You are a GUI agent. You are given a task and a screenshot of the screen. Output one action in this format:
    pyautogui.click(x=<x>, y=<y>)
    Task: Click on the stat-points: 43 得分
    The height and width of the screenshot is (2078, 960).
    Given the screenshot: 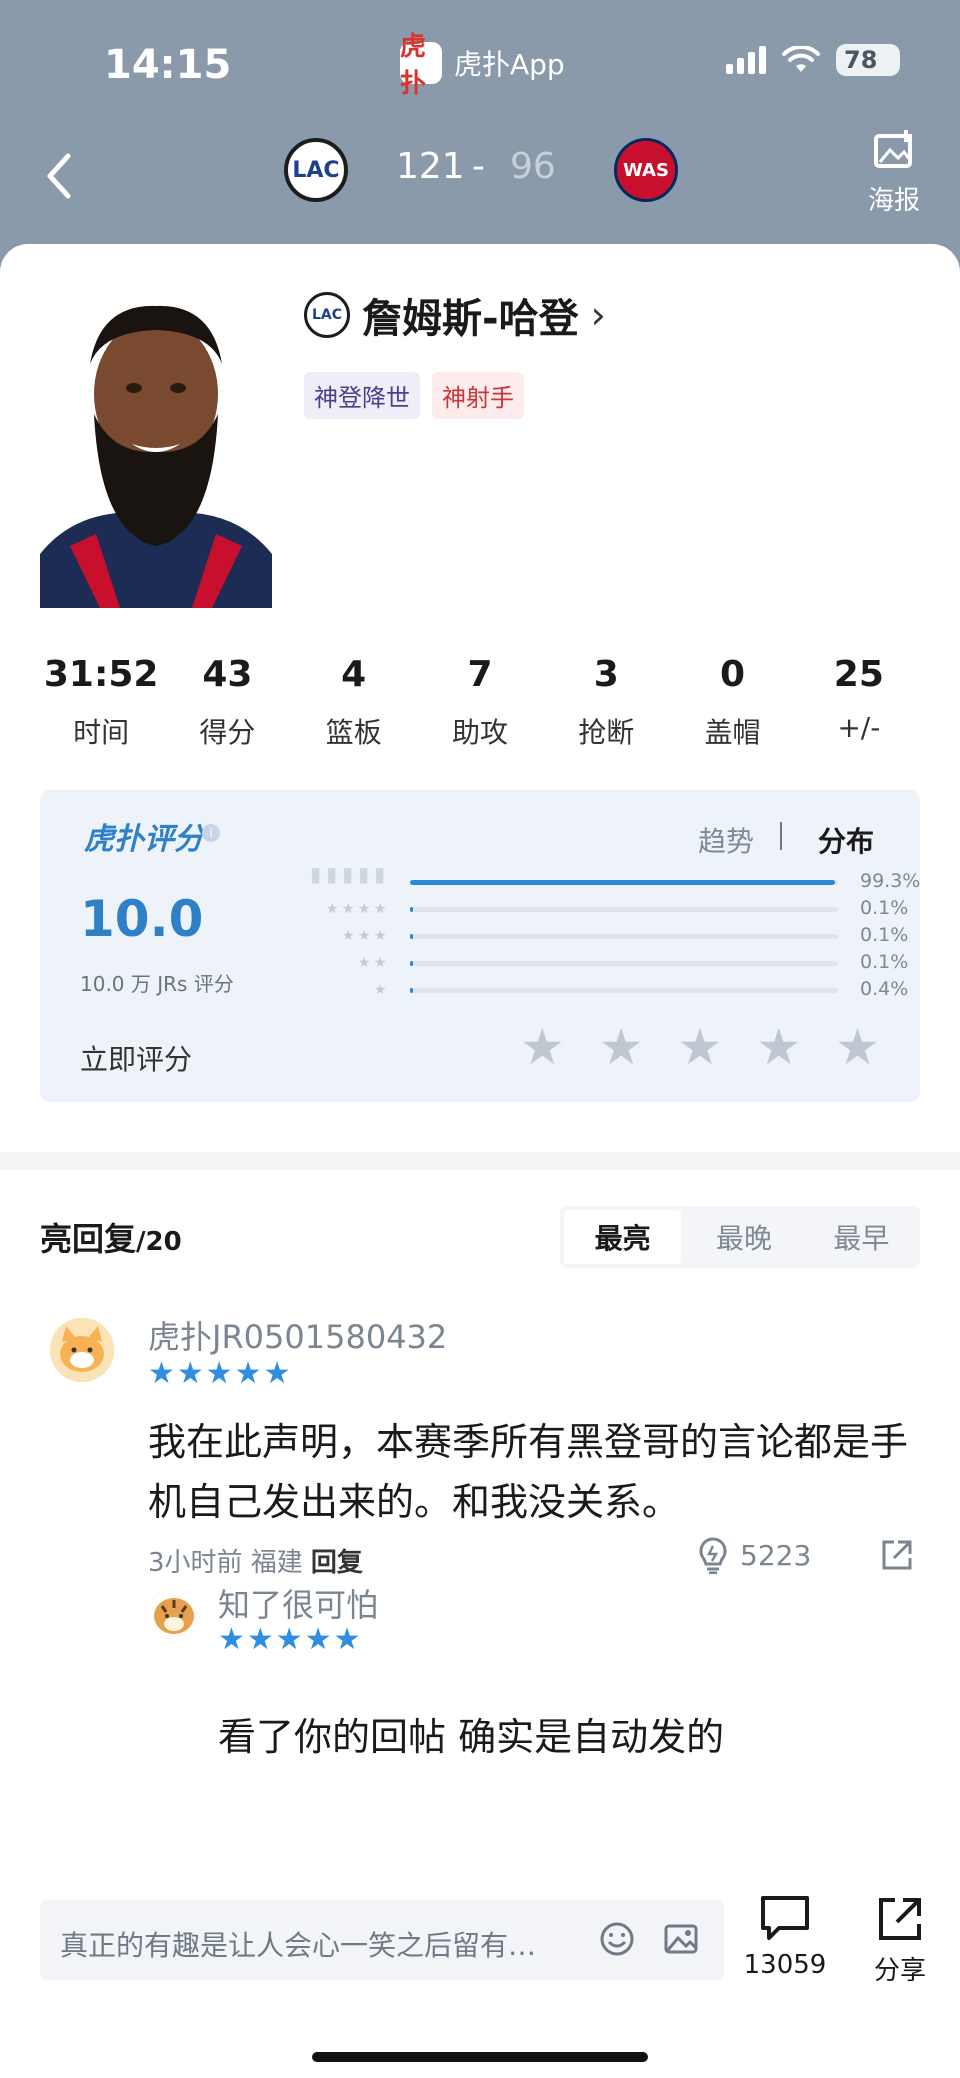 What is the action you would take?
    pyautogui.click(x=227, y=702)
    